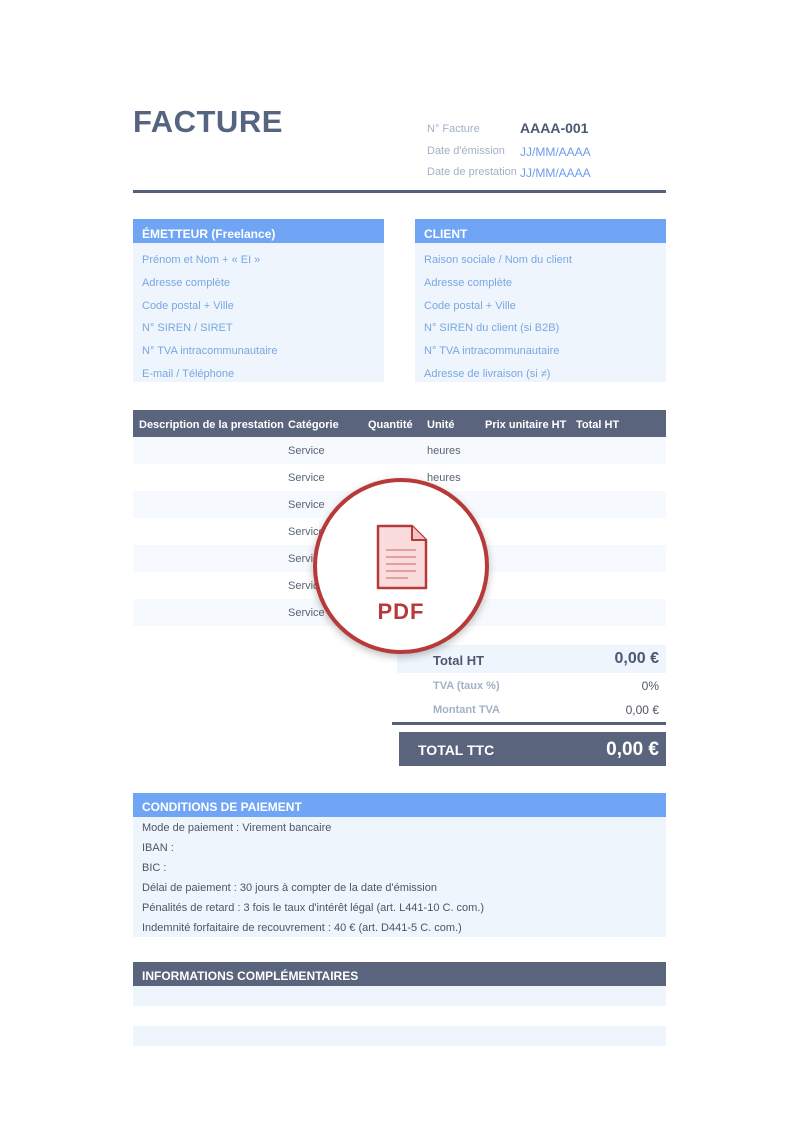 The height and width of the screenshot is (1131, 800). What do you see at coordinates (402, 557) in the screenshot?
I see `pdf-file-icon` at bounding box center [402, 557].